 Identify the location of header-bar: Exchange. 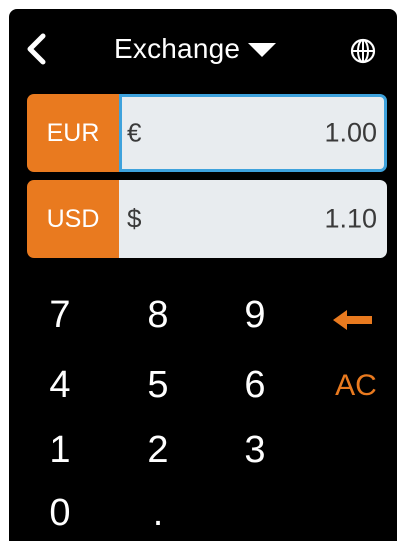
(203, 48).